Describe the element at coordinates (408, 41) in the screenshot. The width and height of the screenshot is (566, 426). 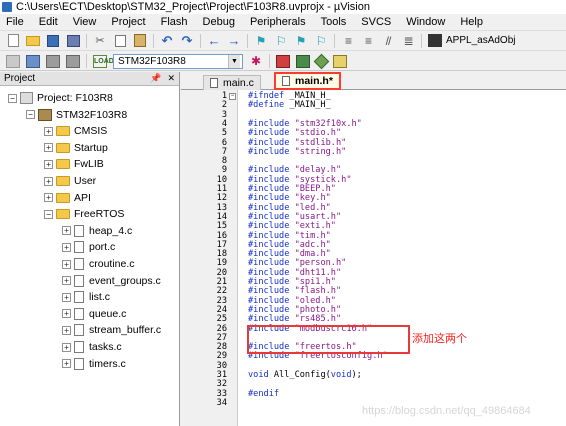
I see `uncomment-icon: ≣` at that location.